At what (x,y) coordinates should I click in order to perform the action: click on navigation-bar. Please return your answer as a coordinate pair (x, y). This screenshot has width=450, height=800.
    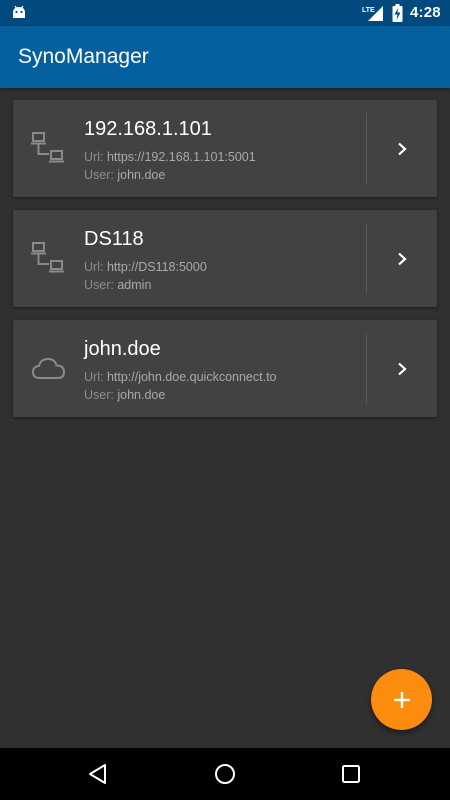
    Looking at the image, I should click on (225, 774).